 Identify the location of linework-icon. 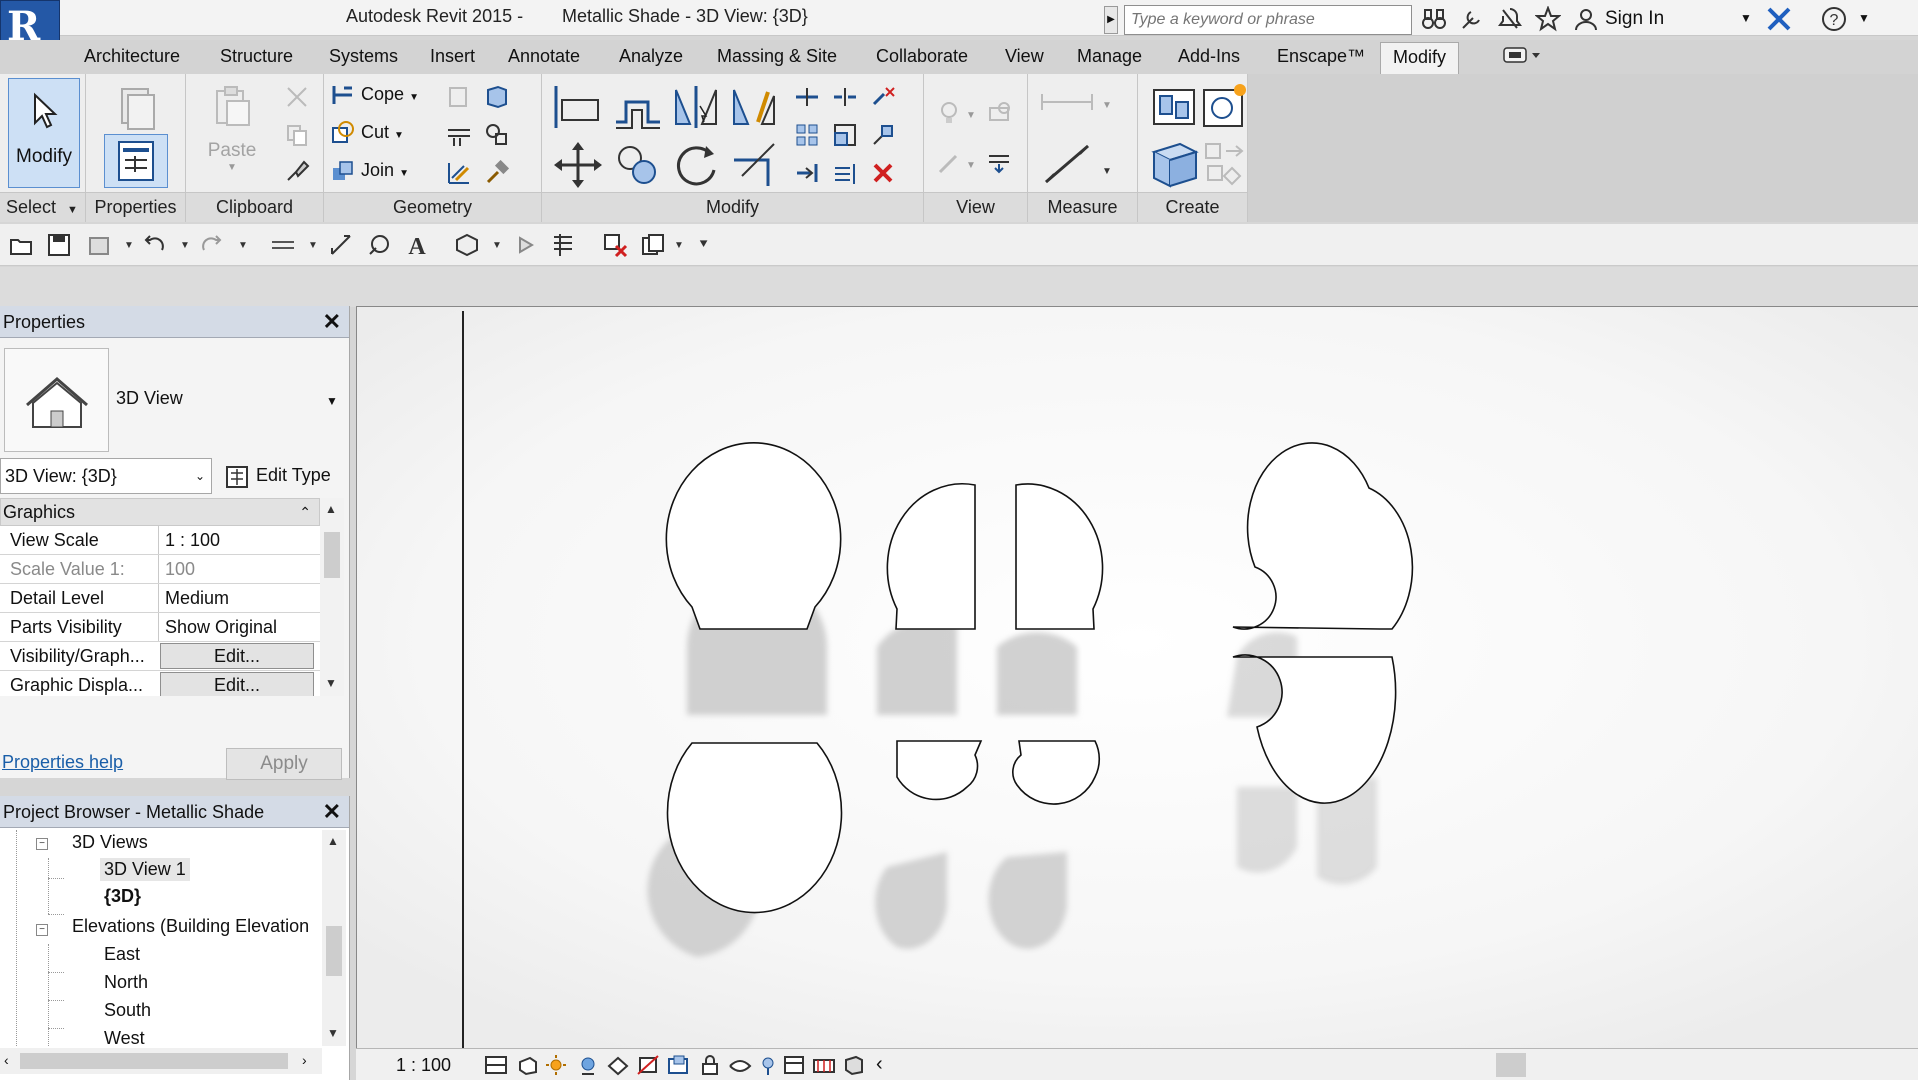
(949, 163).